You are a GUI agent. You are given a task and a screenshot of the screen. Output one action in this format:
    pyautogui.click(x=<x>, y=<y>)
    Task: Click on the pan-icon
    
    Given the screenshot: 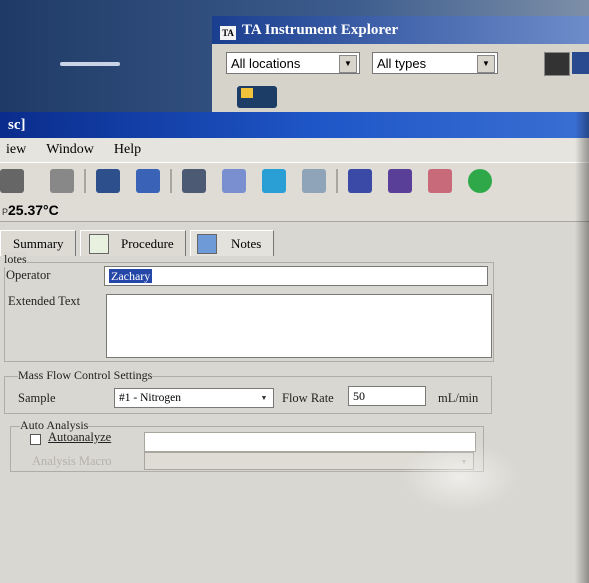 What is the action you would take?
    pyautogui.click(x=274, y=181)
    